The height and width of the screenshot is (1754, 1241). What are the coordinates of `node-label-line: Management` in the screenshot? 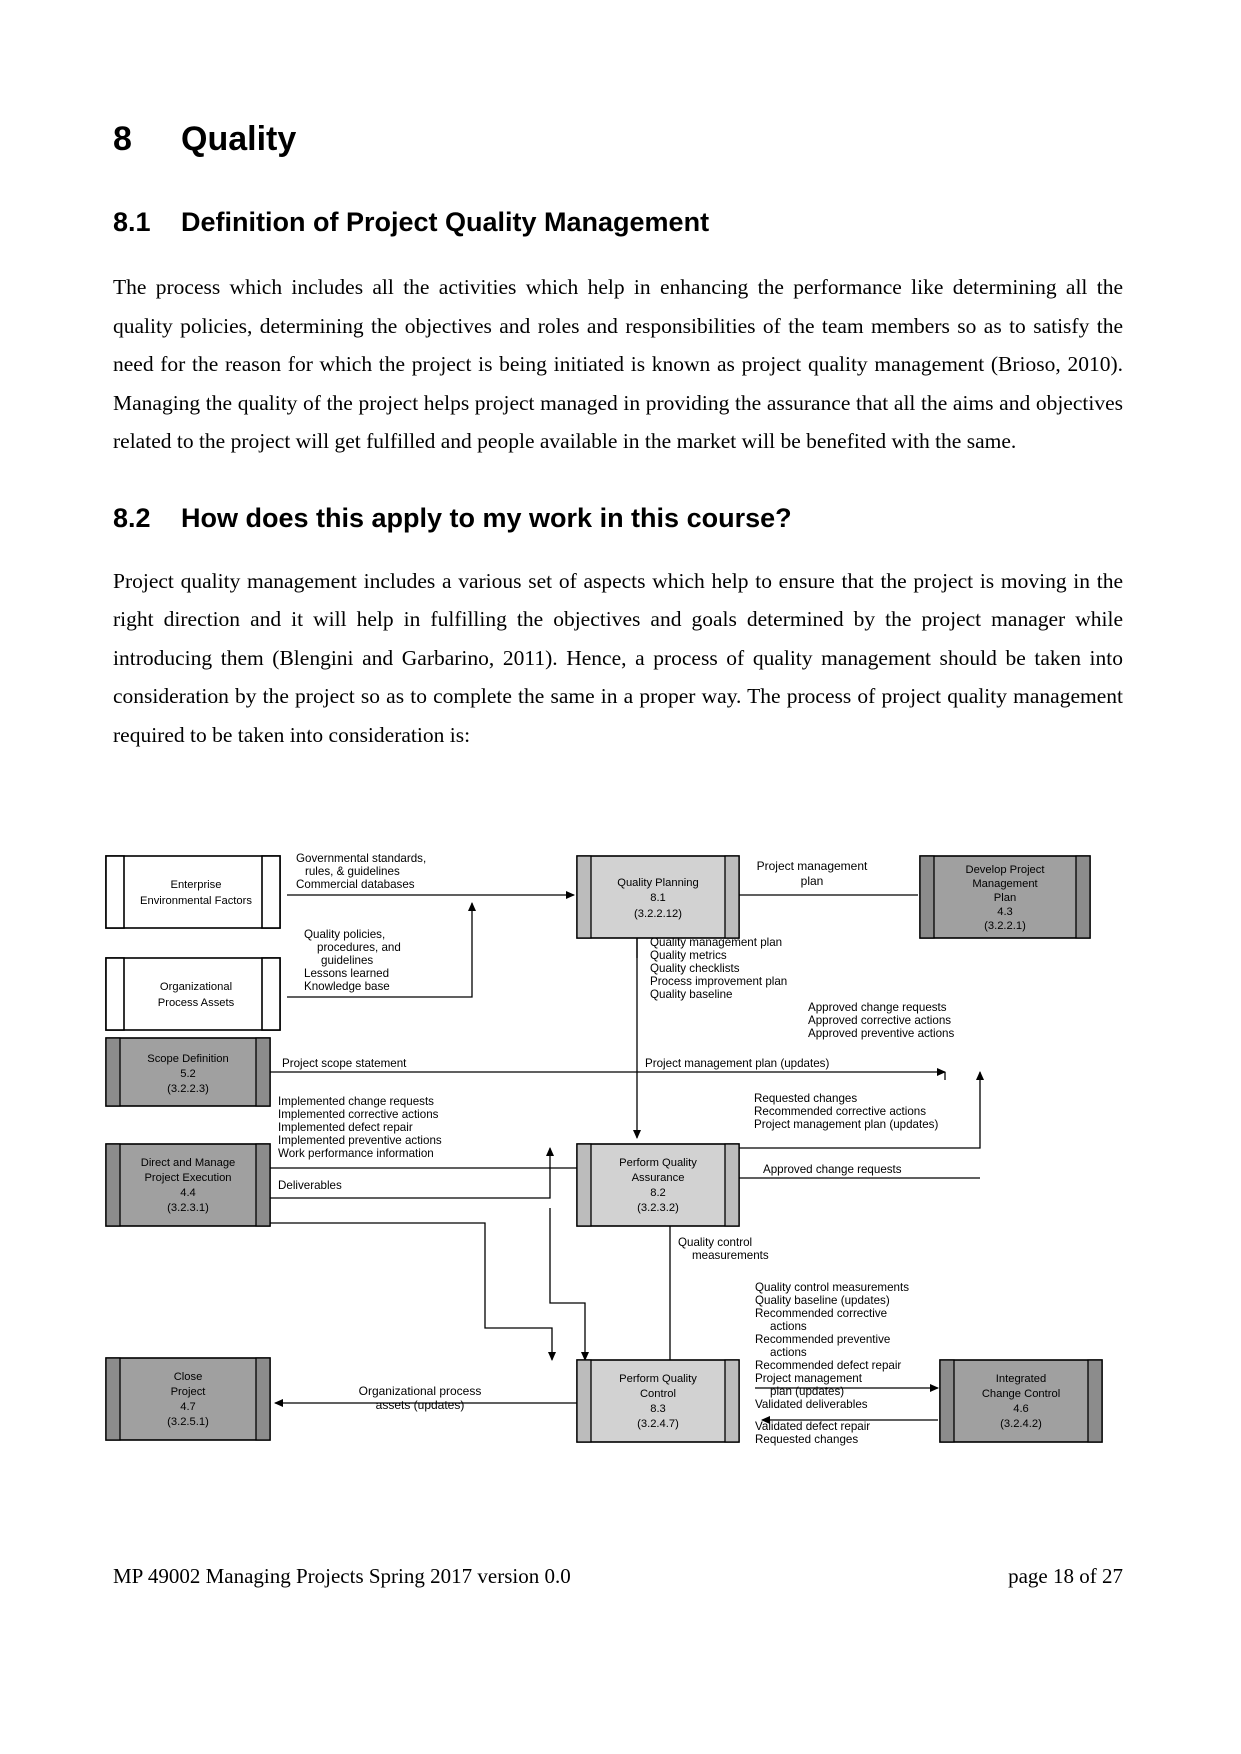 It's located at (1005, 884).